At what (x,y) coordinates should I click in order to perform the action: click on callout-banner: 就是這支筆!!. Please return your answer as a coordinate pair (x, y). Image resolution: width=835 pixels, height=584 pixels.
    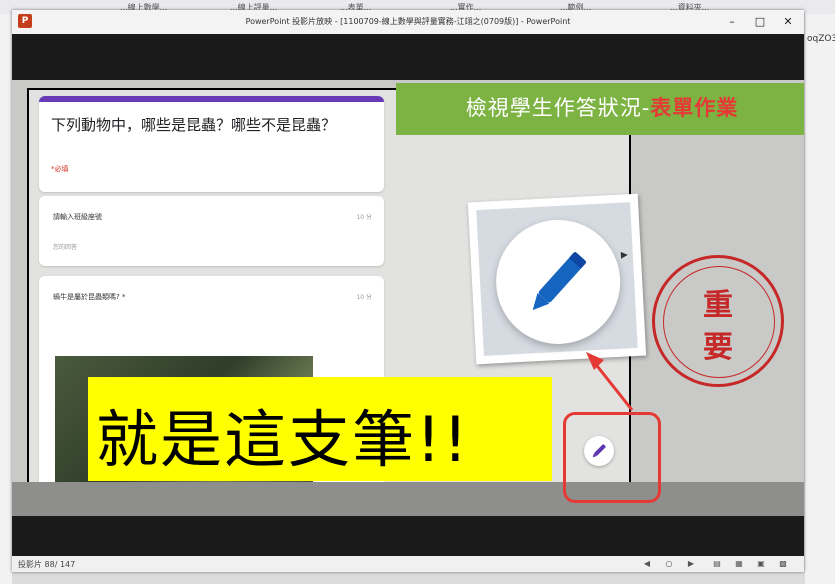
    Looking at the image, I should click on (320, 429).